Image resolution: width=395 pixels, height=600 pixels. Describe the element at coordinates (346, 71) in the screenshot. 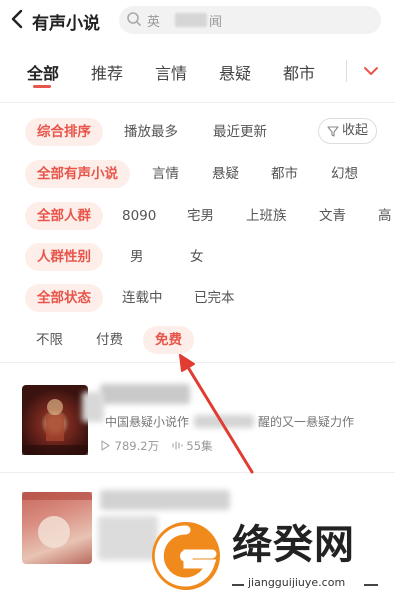

I see `tab-divider` at that location.